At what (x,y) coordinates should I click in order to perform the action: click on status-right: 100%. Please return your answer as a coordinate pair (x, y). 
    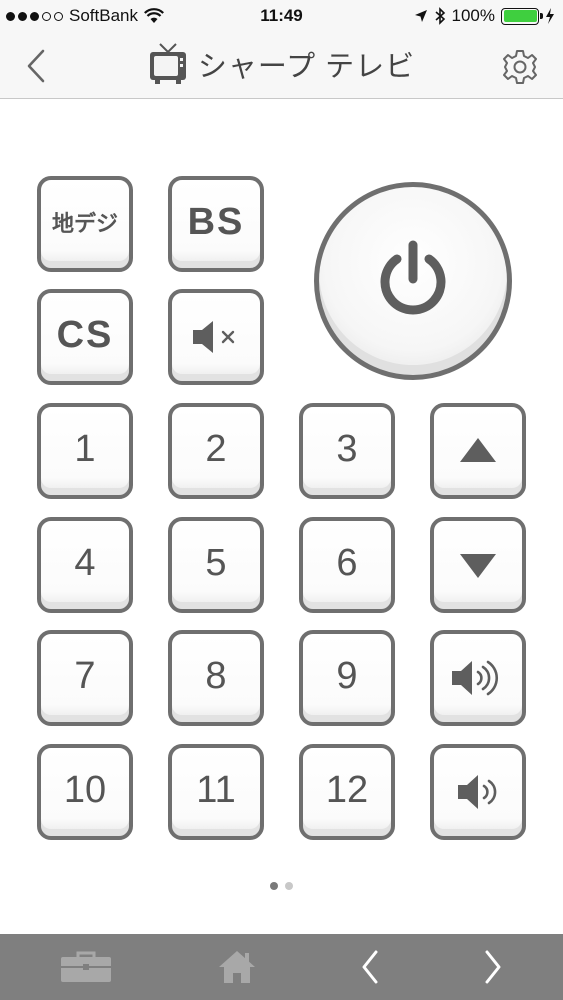
    Looking at the image, I should click on (484, 16).